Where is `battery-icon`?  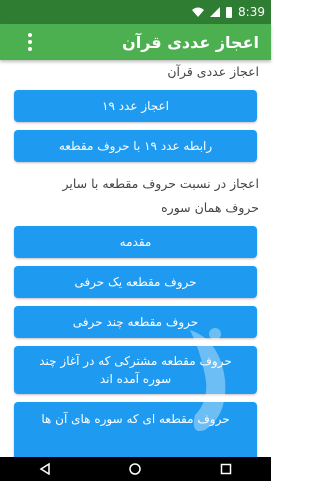 battery-icon is located at coordinates (229, 12).